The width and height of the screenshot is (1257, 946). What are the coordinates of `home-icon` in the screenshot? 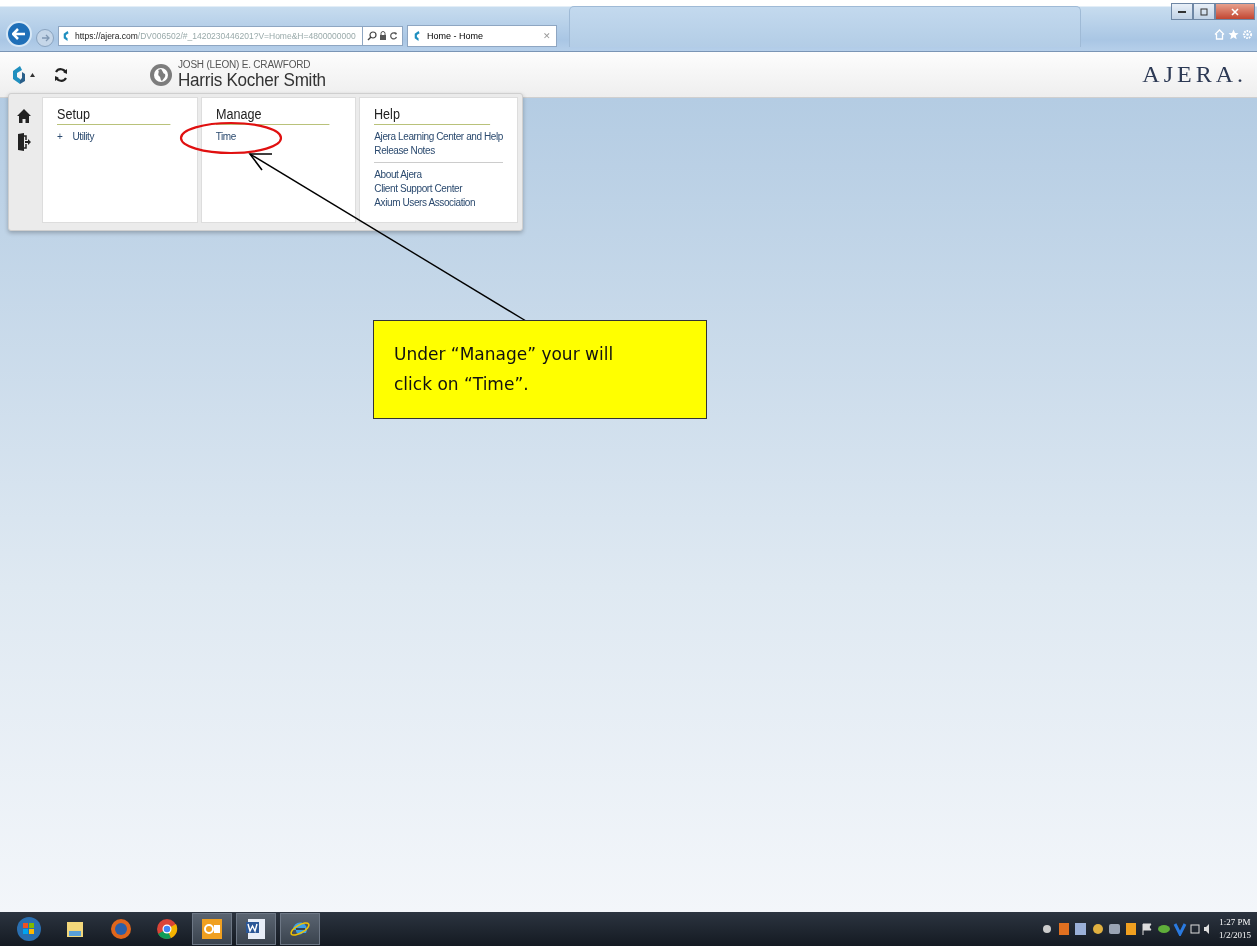 It's located at (24, 116).